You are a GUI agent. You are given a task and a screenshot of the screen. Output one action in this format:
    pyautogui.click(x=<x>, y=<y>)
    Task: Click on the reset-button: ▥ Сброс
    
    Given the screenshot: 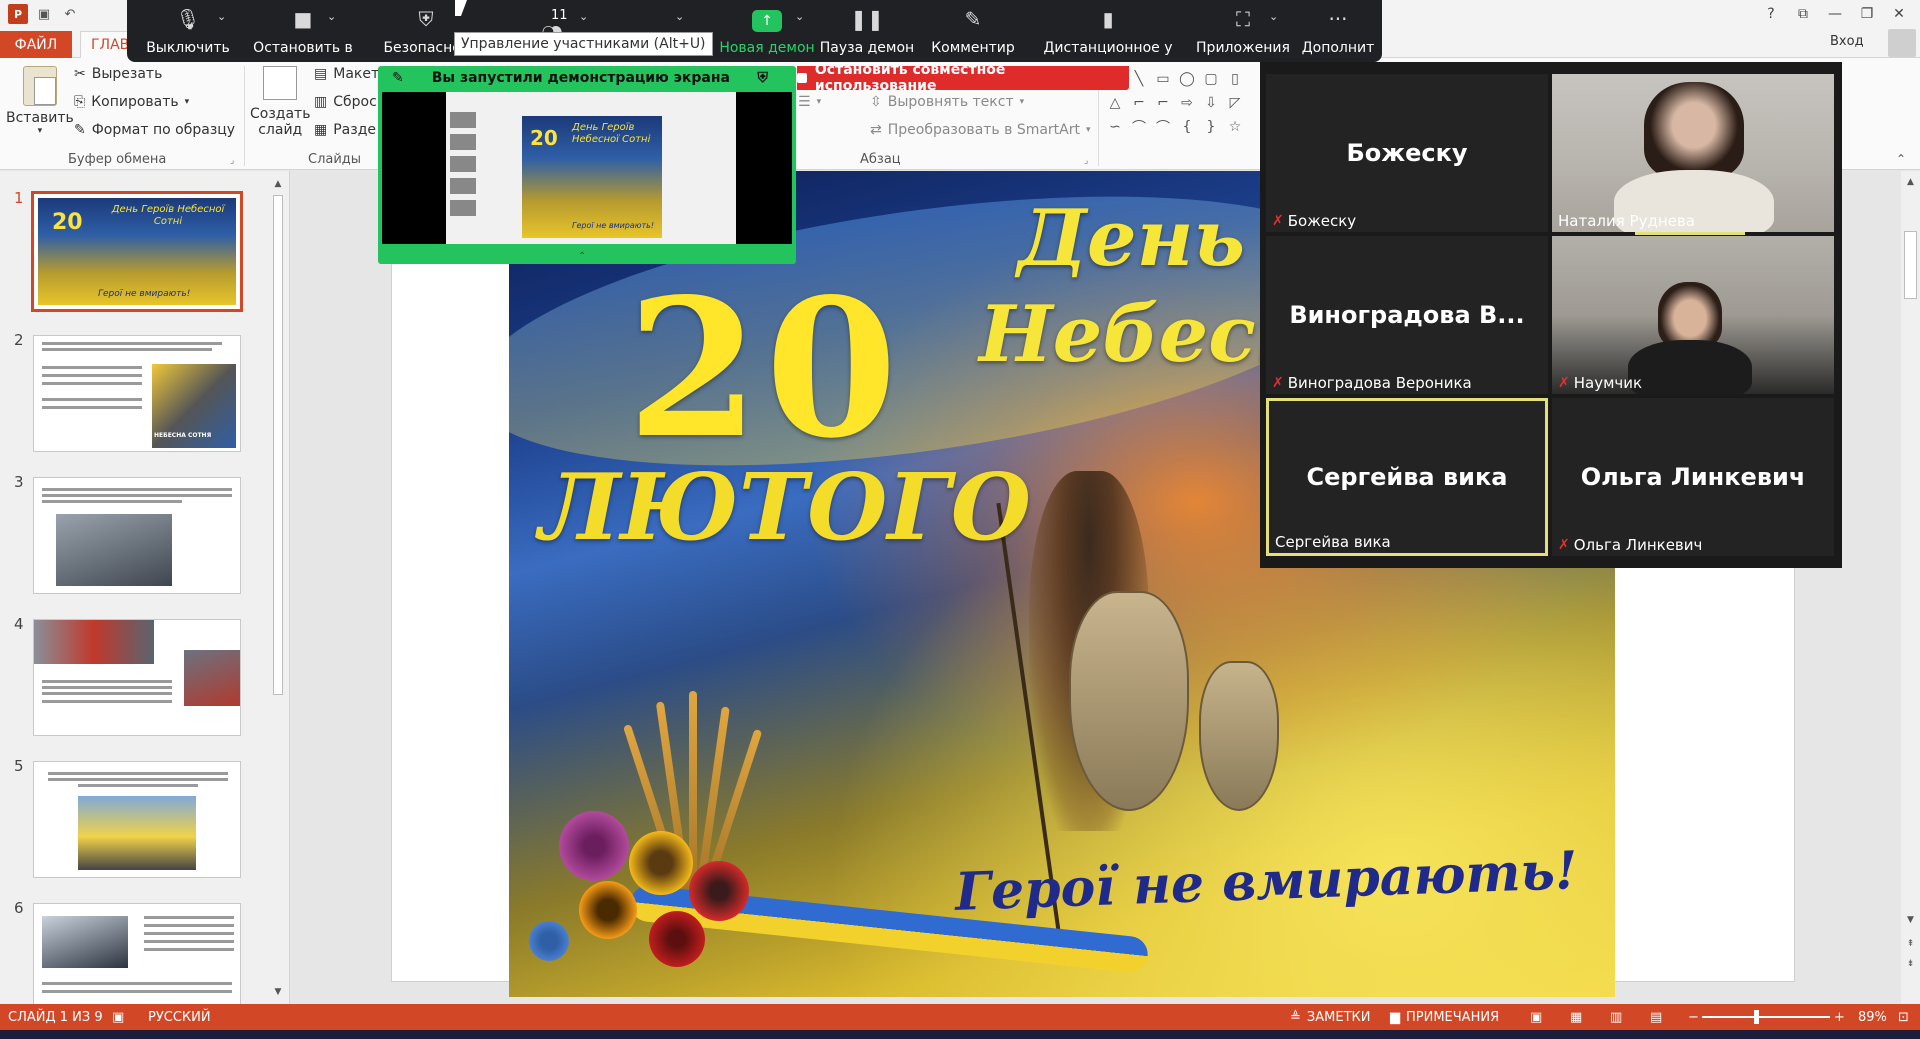 What is the action you would take?
    pyautogui.click(x=345, y=102)
    